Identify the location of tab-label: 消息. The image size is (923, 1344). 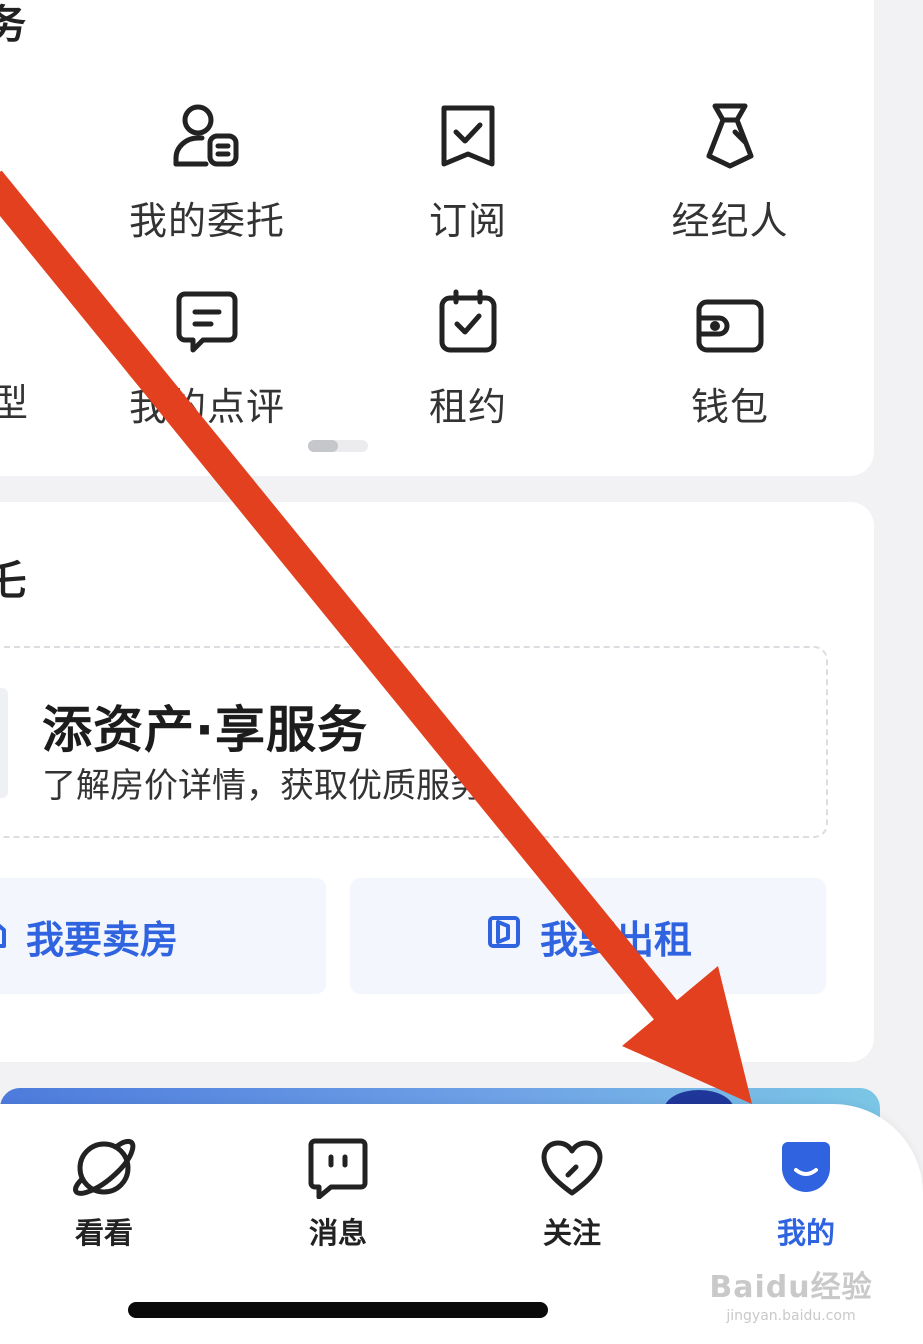
(337, 1233).